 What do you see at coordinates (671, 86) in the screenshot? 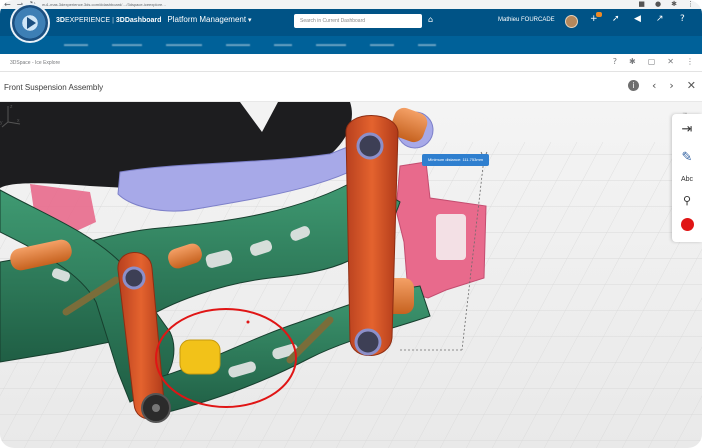
I see `next-icon: ›` at bounding box center [671, 86].